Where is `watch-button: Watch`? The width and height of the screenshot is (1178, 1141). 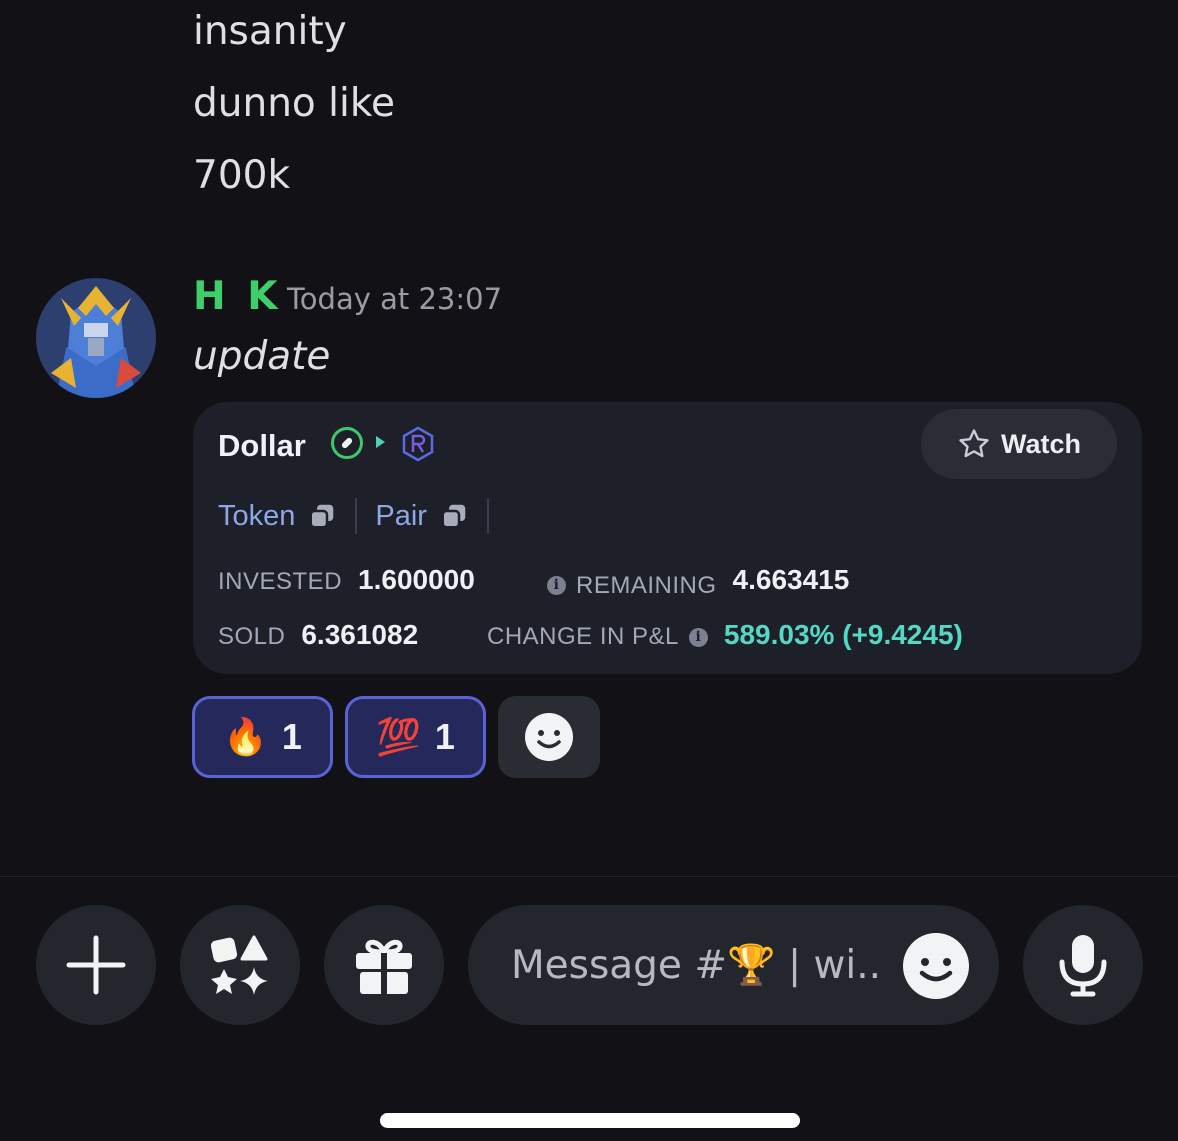
watch-button: Watch is located at coordinates (1019, 444).